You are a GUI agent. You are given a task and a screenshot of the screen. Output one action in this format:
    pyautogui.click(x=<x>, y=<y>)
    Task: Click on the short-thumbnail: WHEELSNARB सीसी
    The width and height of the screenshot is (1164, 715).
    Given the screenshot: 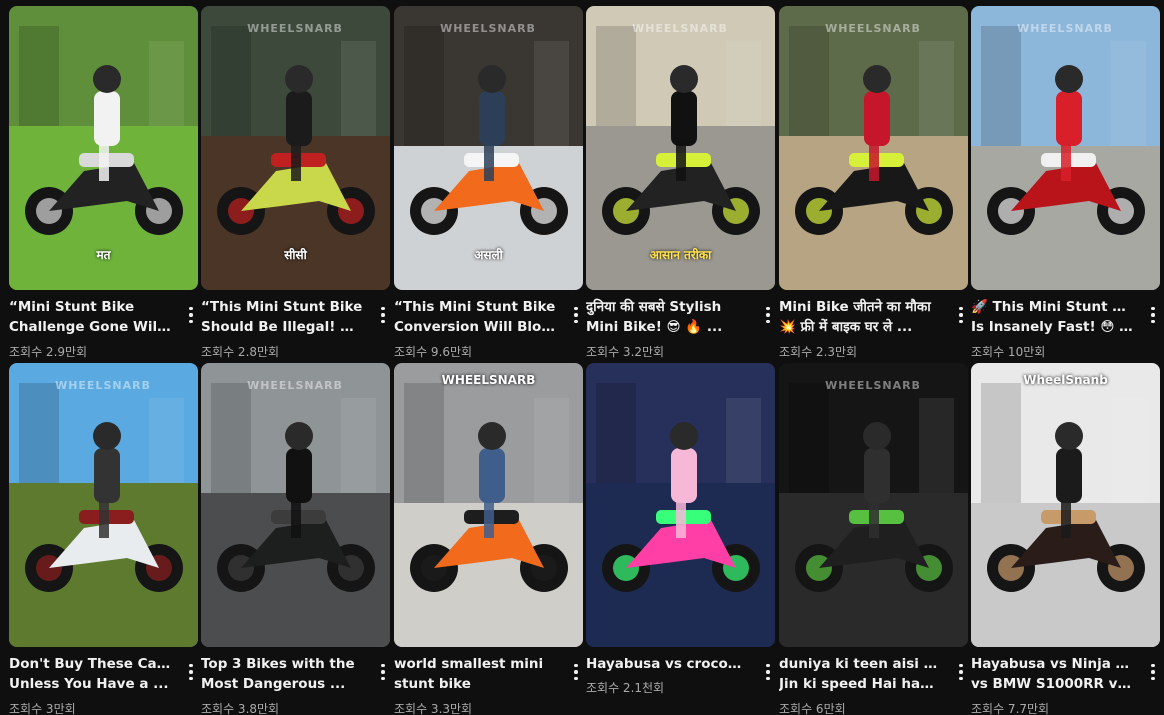 What is the action you would take?
    pyautogui.click(x=295, y=148)
    